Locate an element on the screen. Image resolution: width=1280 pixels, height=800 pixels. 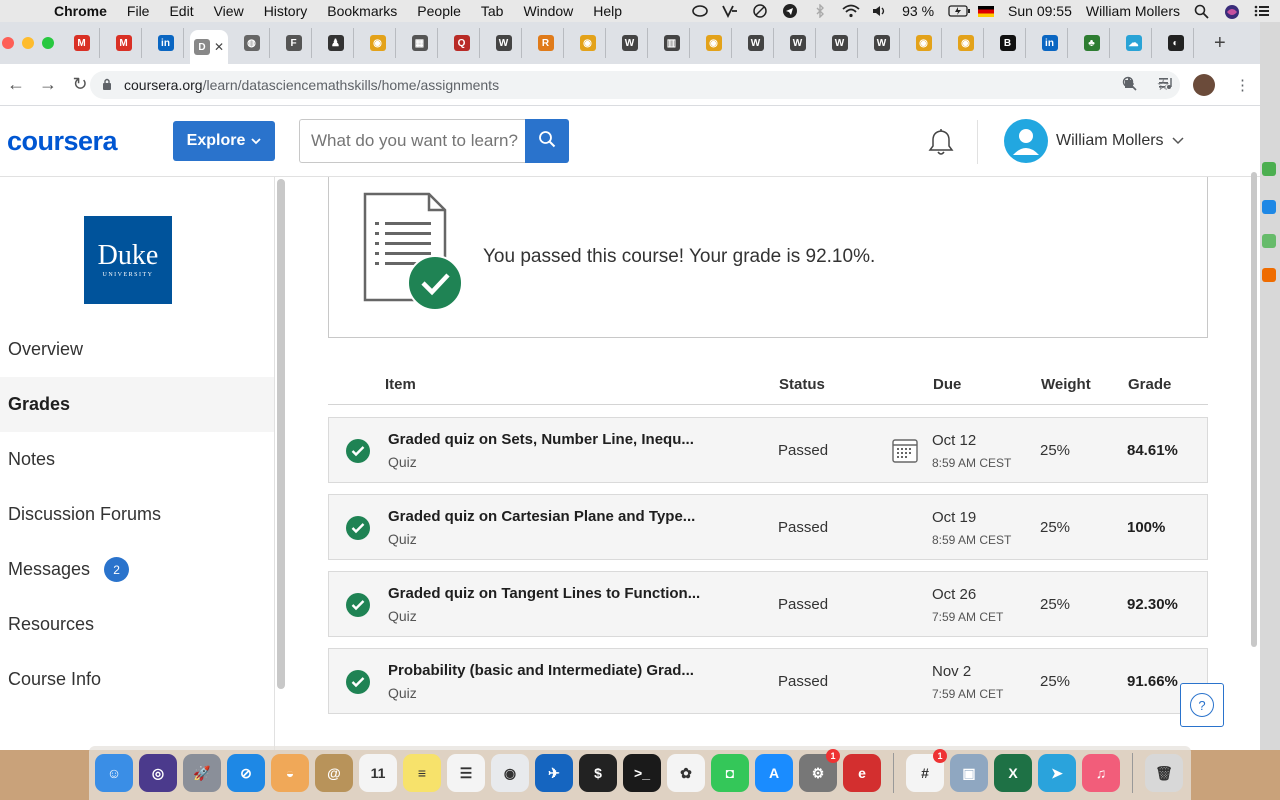
creative-cloud-icon is located at coordinates (700, 11).